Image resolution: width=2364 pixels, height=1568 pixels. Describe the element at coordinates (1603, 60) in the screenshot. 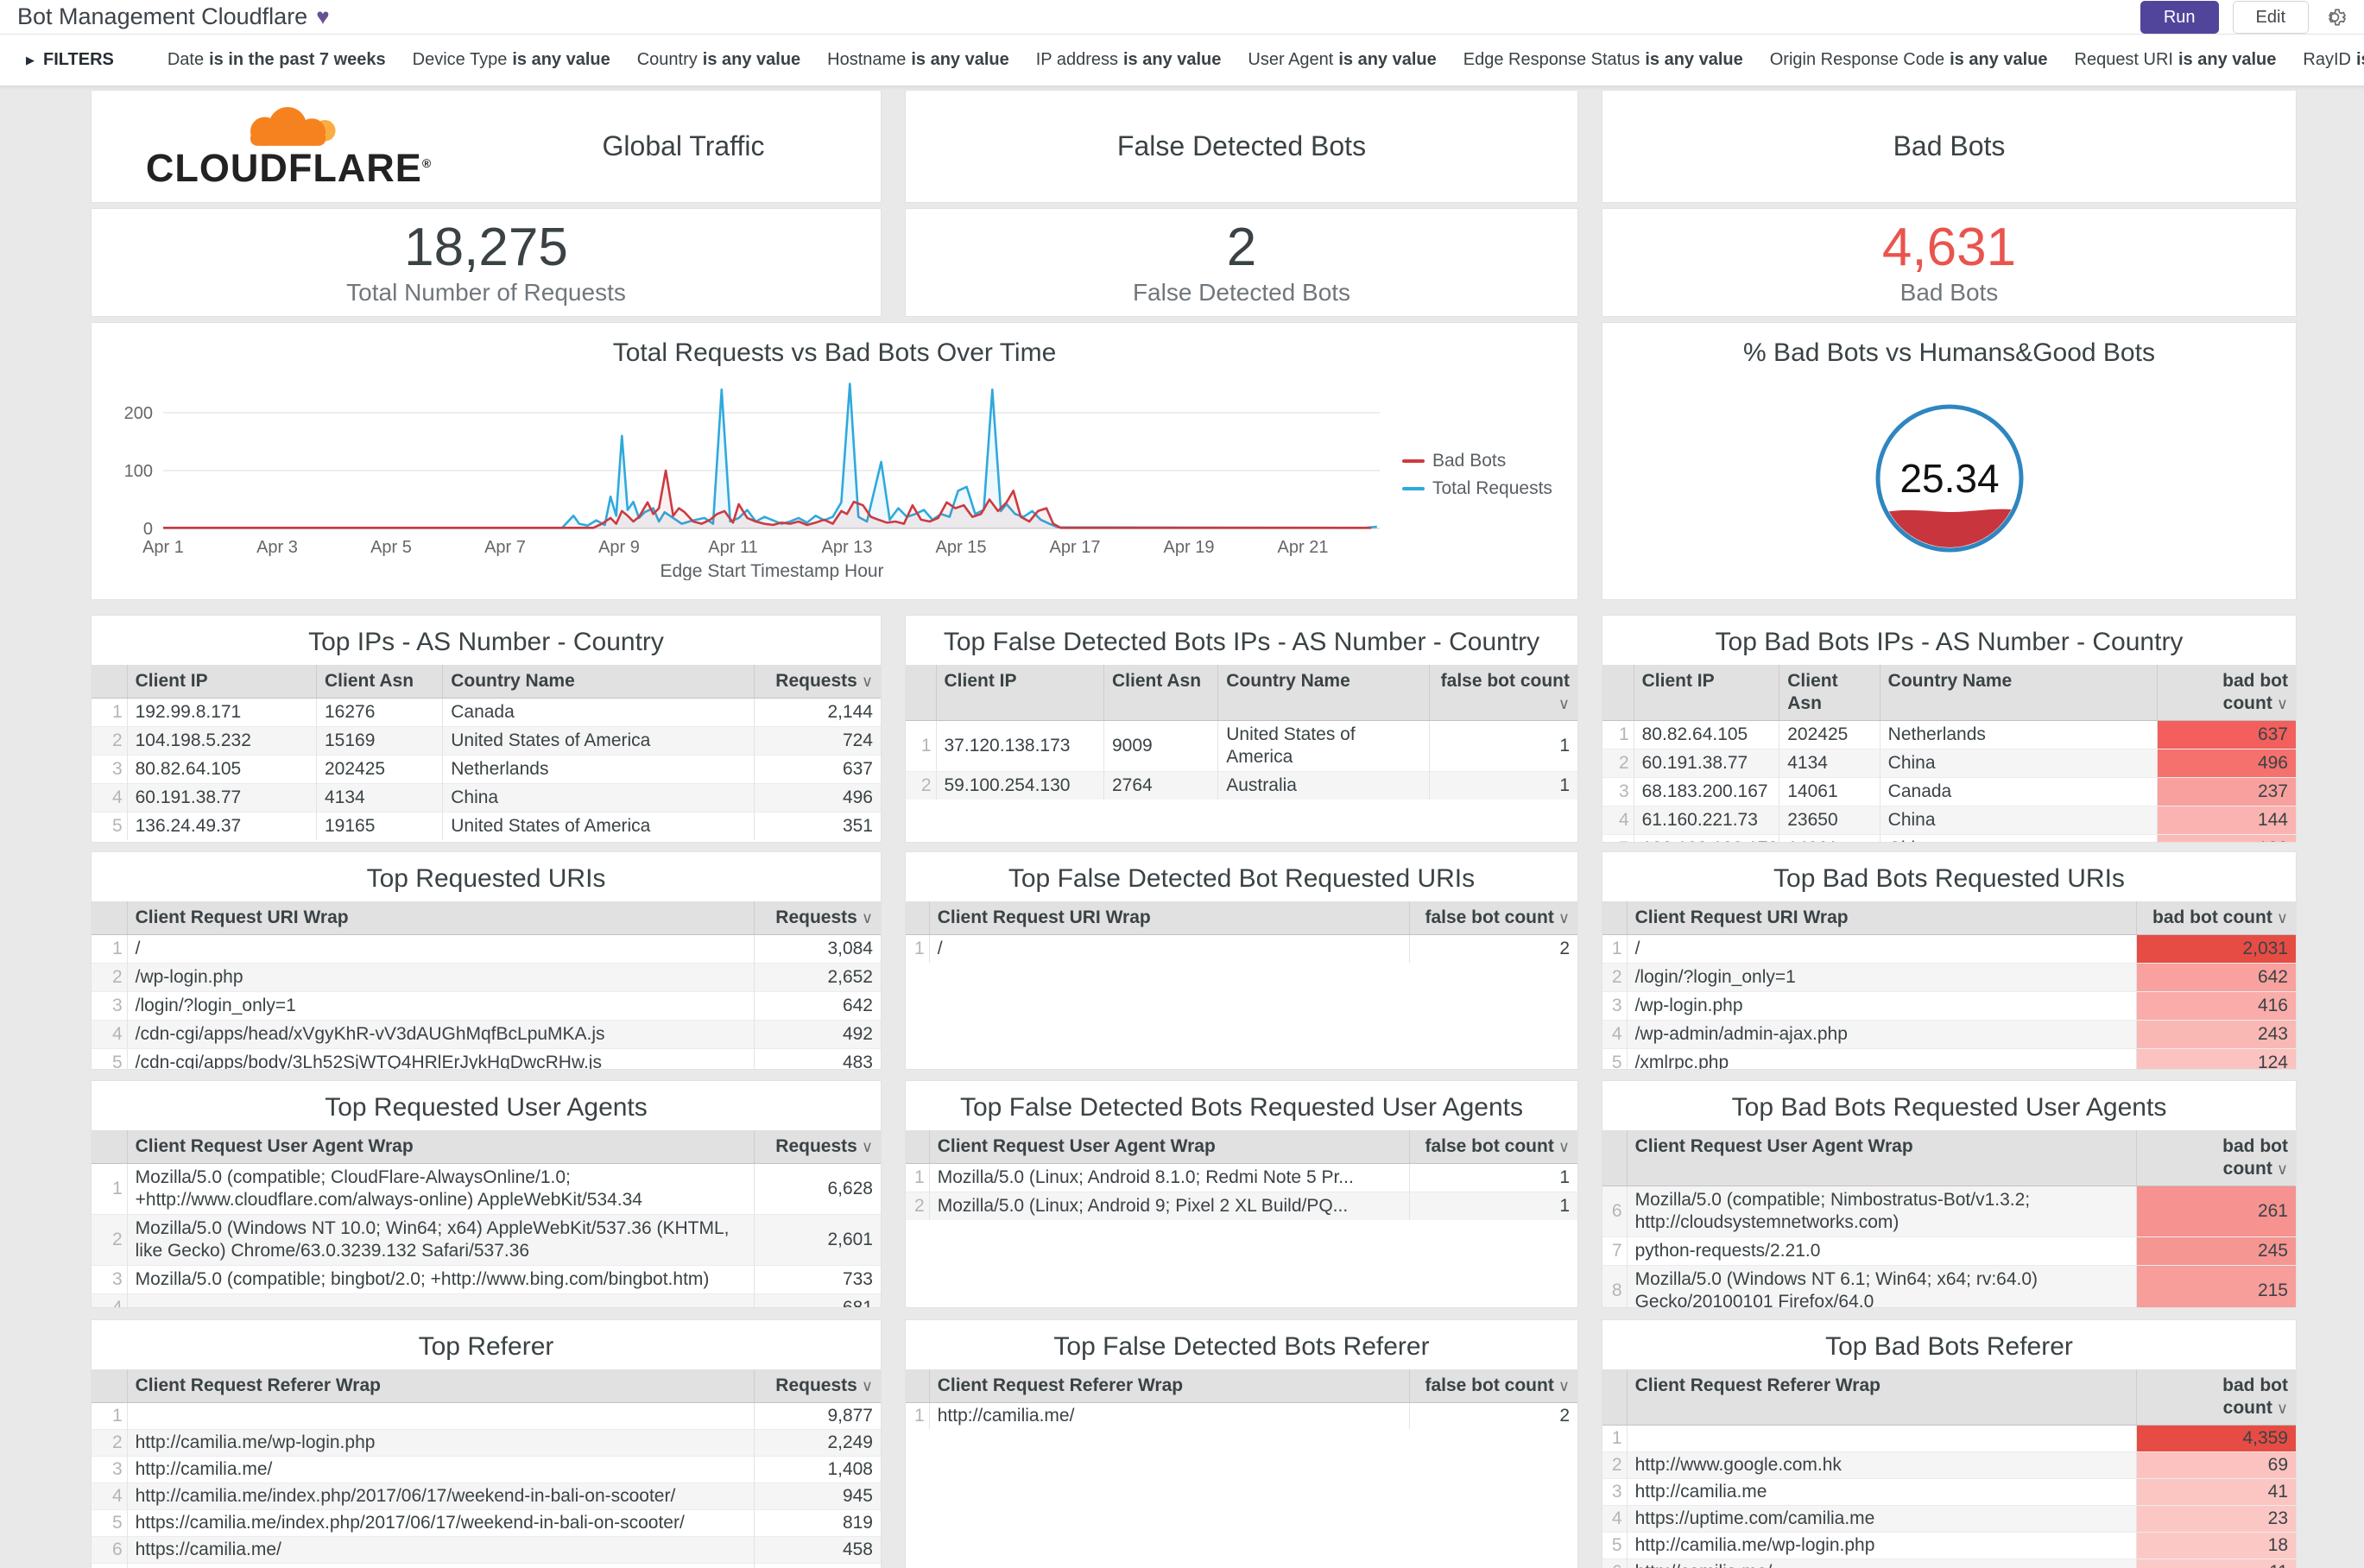

I see `filter-item: Edge Response Status is any value` at that location.